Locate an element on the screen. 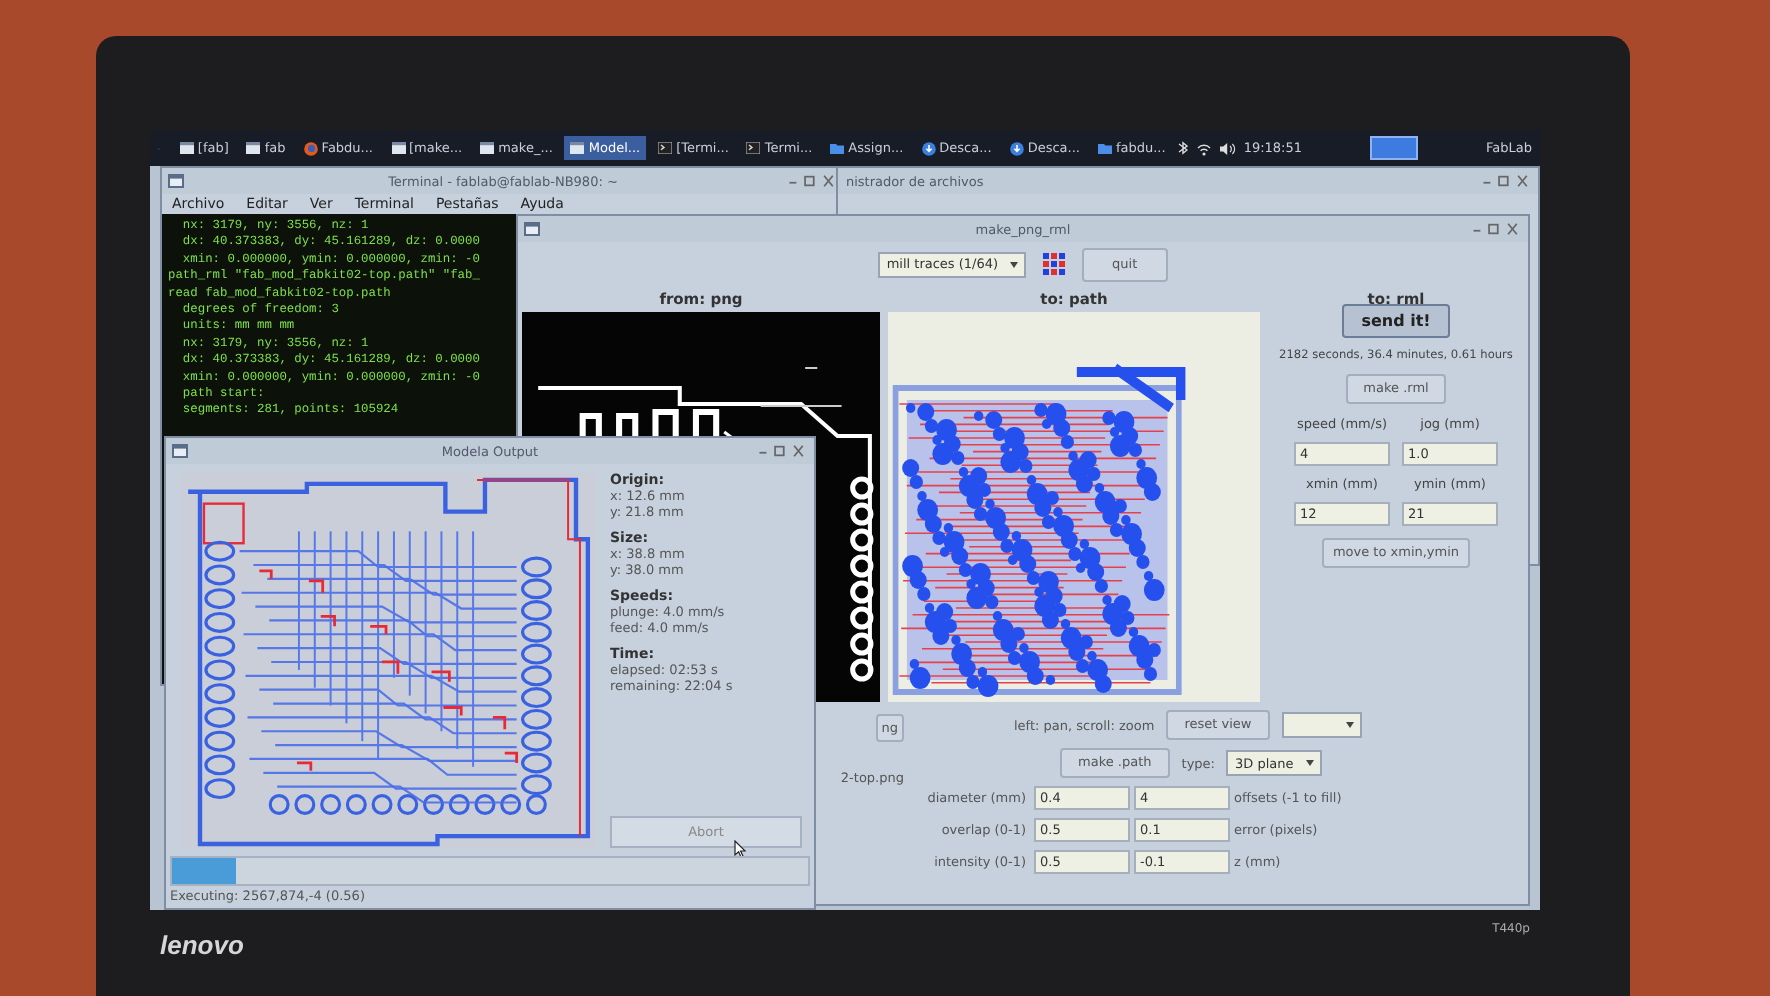 This screenshot has height=996, width=1770. view-dropdown is located at coordinates (1321, 725).